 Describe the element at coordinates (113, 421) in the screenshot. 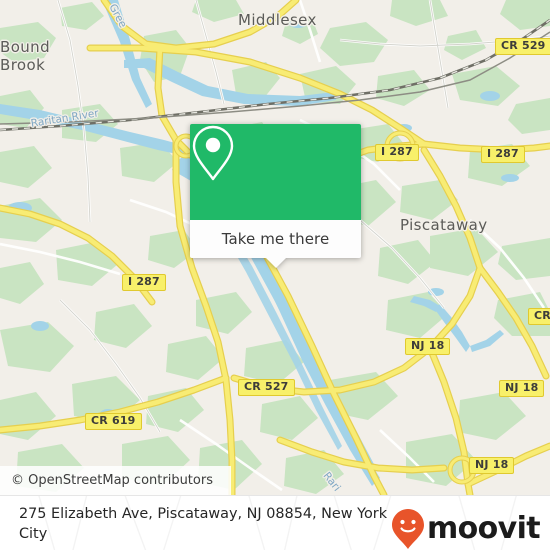

I see `road-shield: CR 619` at that location.